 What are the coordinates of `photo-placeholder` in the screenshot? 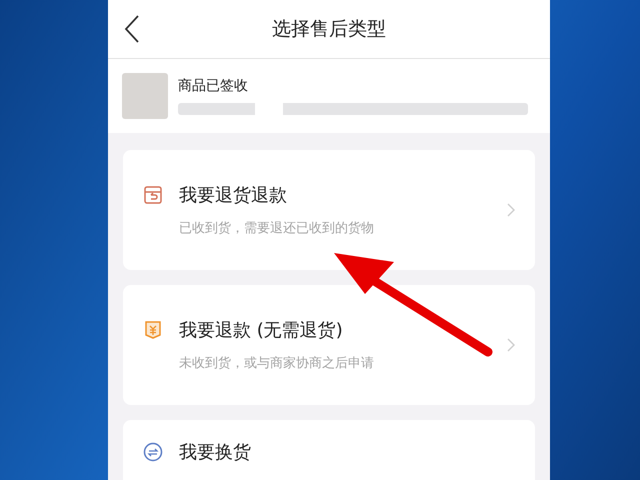 It's located at (145, 96).